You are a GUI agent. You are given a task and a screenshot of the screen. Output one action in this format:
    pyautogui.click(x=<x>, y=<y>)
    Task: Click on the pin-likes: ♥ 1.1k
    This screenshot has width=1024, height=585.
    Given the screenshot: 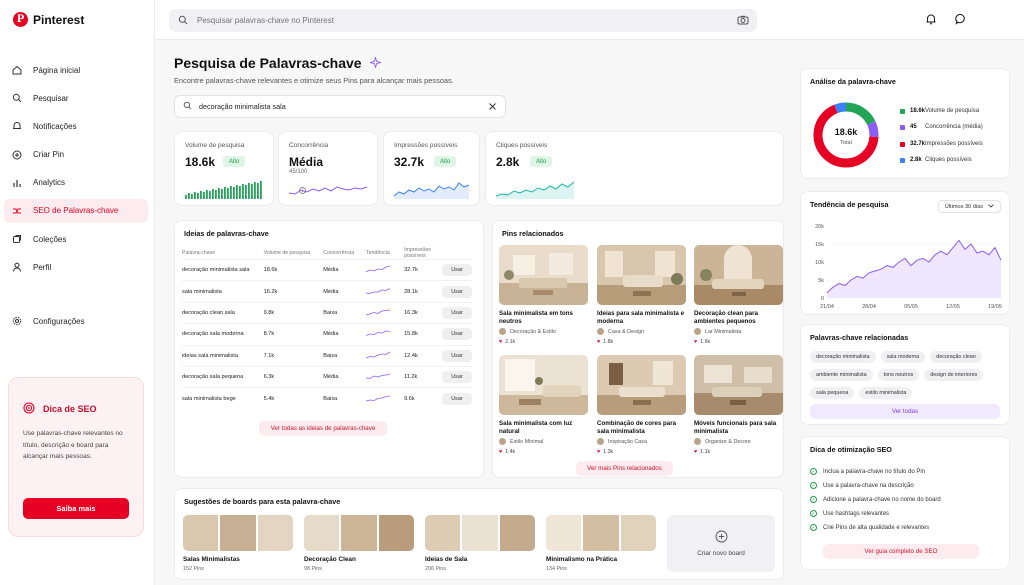 What is the action you would take?
    pyautogui.click(x=738, y=452)
    